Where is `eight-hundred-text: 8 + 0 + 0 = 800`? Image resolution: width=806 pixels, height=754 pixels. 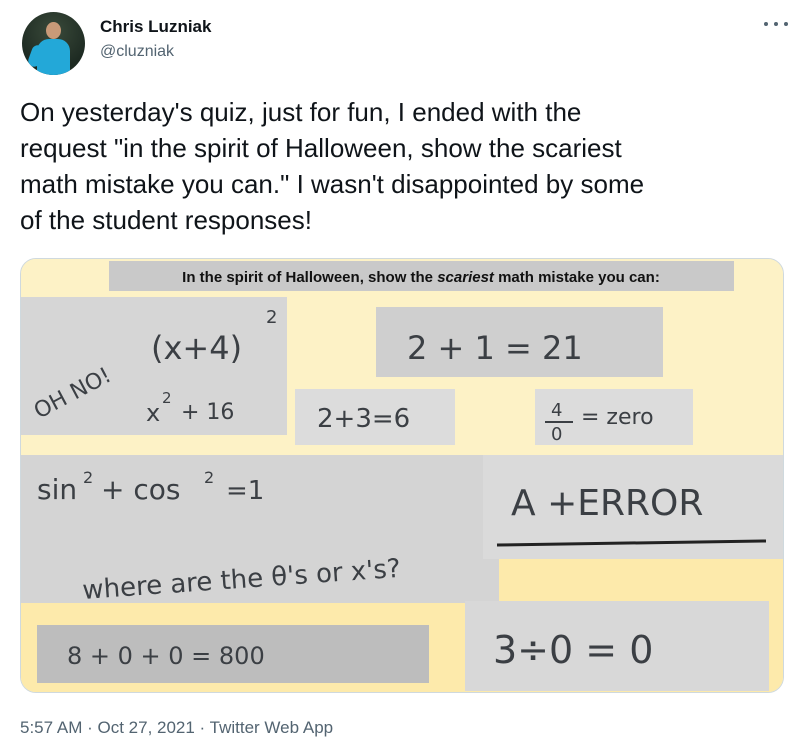 eight-hundred-text: 8 + 0 + 0 = 800 is located at coordinates (166, 656).